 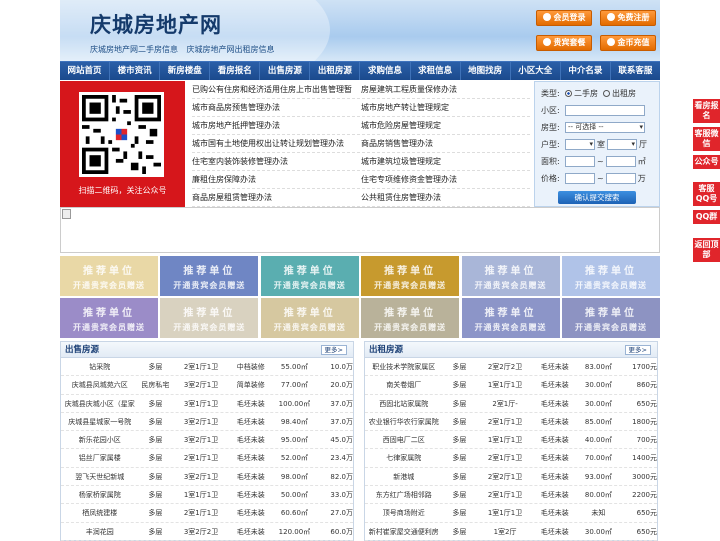 I want to click on listing-name-link: 杨家桥家属院, so click(x=99, y=494).